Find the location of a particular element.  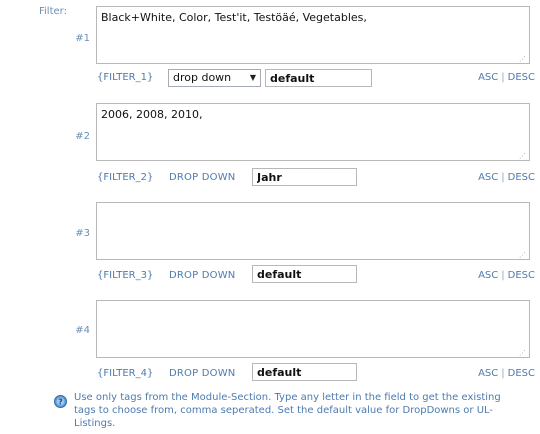

filter-3-desc-link: DESC is located at coordinates (521, 275).